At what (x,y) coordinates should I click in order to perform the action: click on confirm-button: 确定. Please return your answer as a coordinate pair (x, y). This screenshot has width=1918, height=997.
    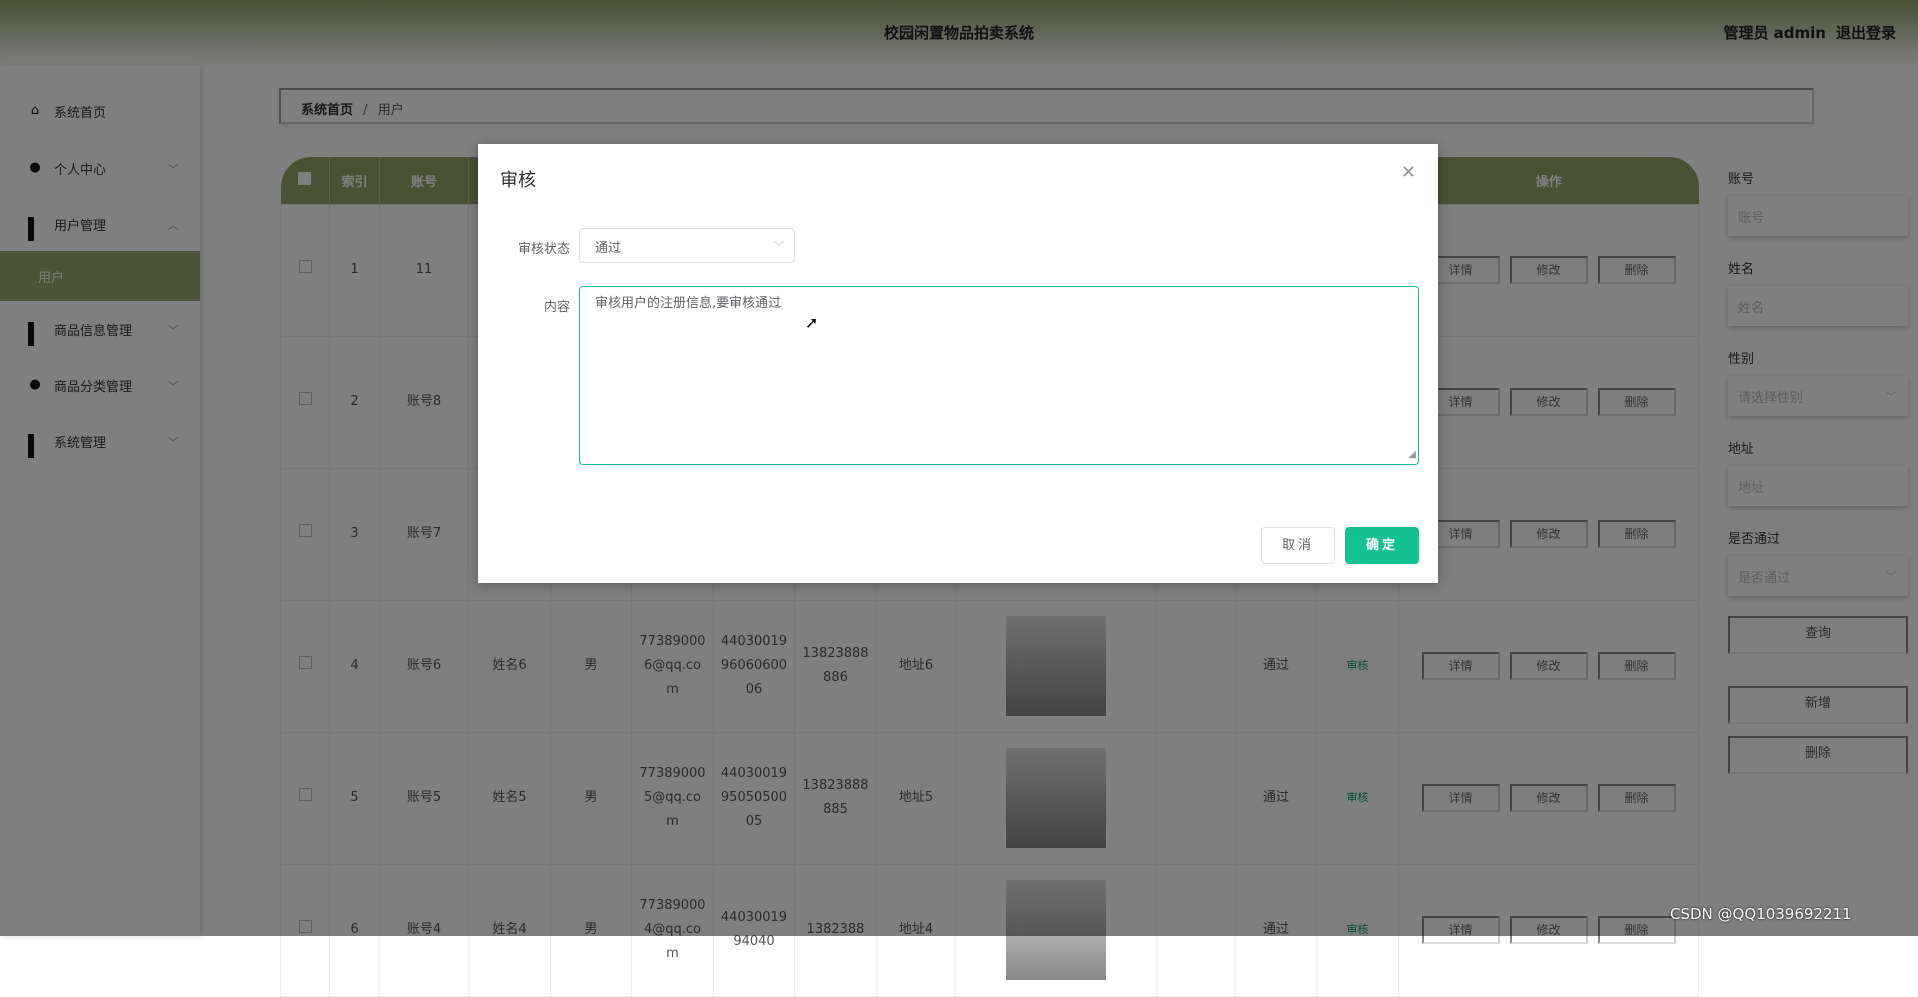
    Looking at the image, I should click on (1382, 545).